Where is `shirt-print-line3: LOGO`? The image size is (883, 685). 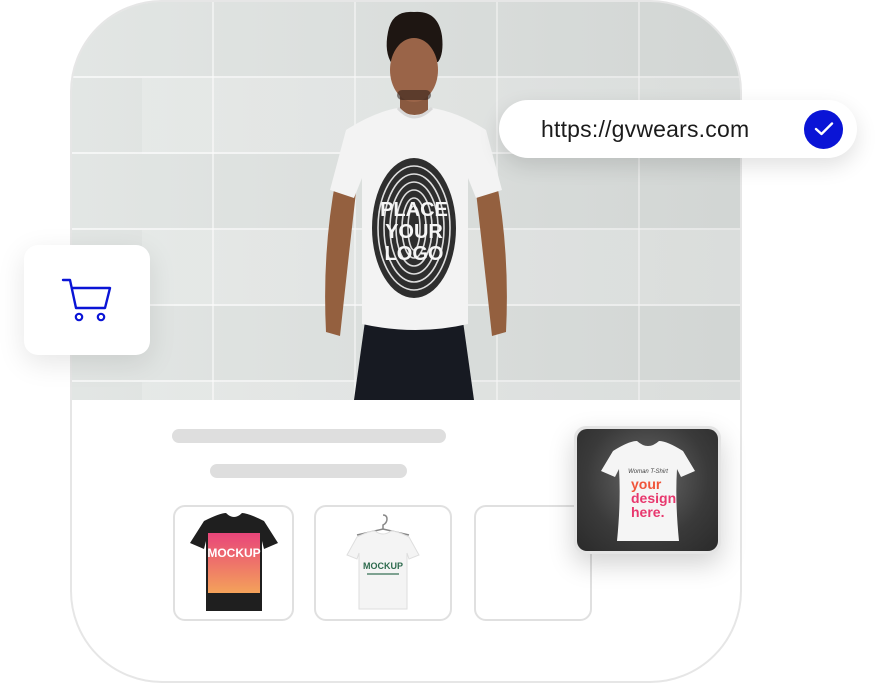
shirt-print-line3: LOGO is located at coordinates (414, 254).